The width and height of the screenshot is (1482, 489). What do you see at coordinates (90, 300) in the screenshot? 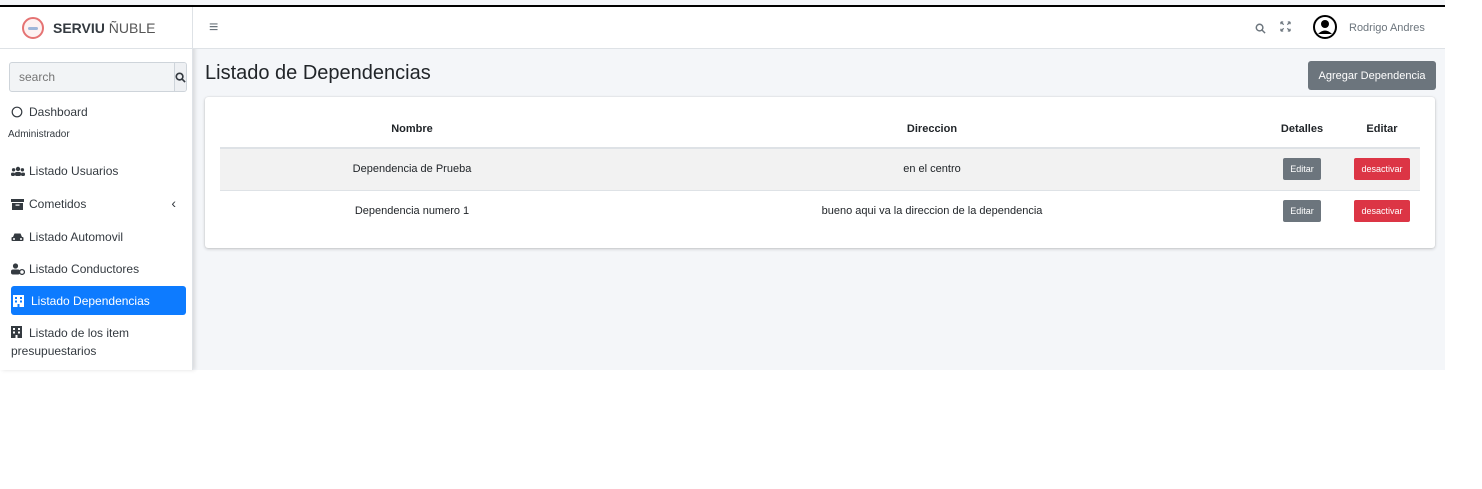
I see `sidebar-item-label: Listado Dependencias` at bounding box center [90, 300].